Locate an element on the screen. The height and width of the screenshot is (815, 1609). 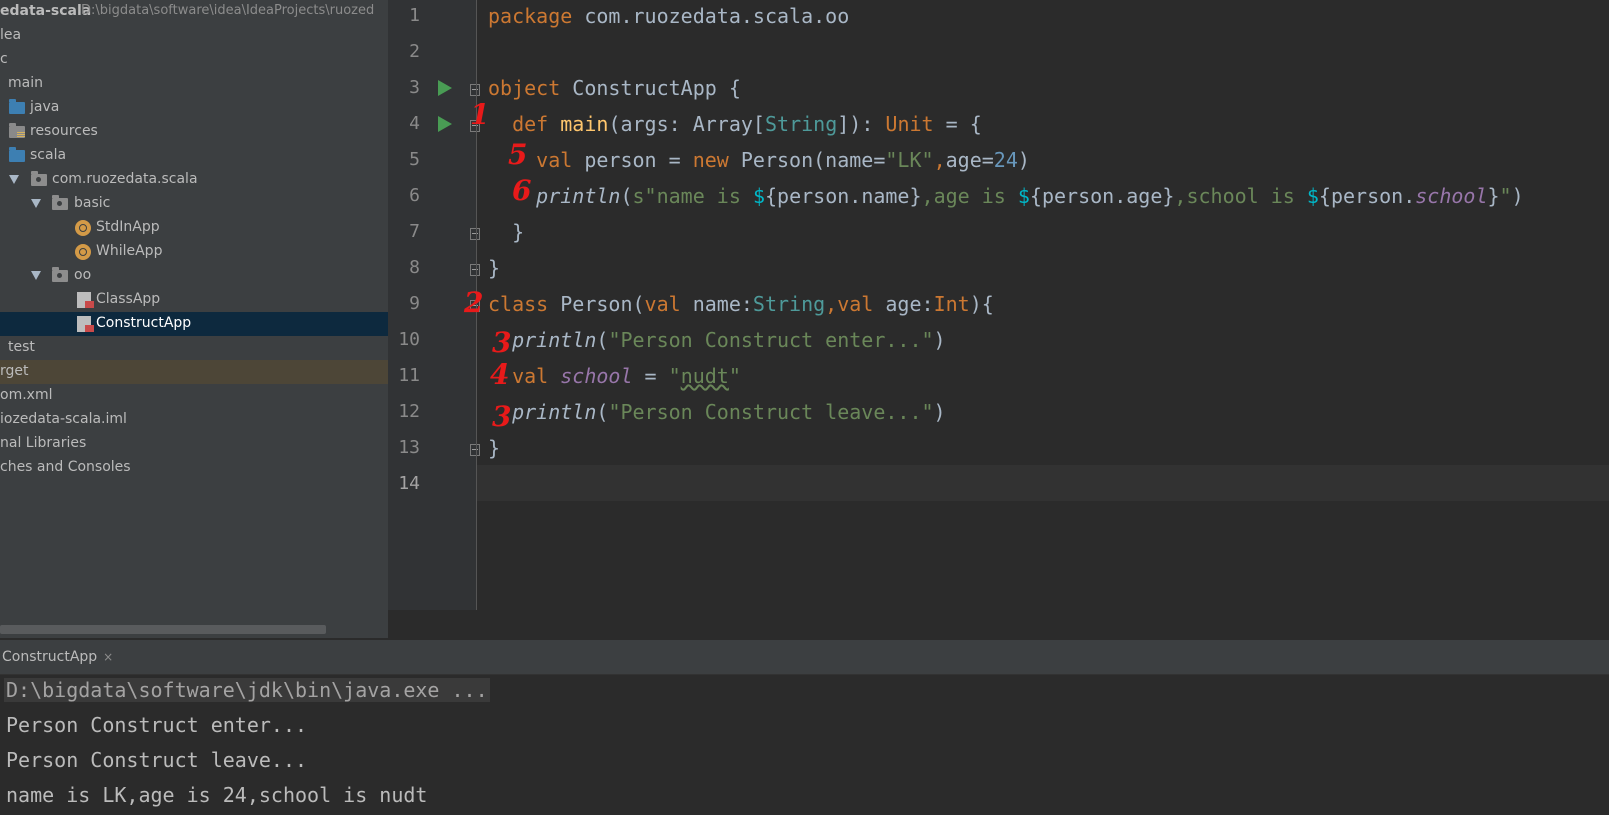
code-line-12: println("Person Construct leave...") is located at coordinates (729, 412).